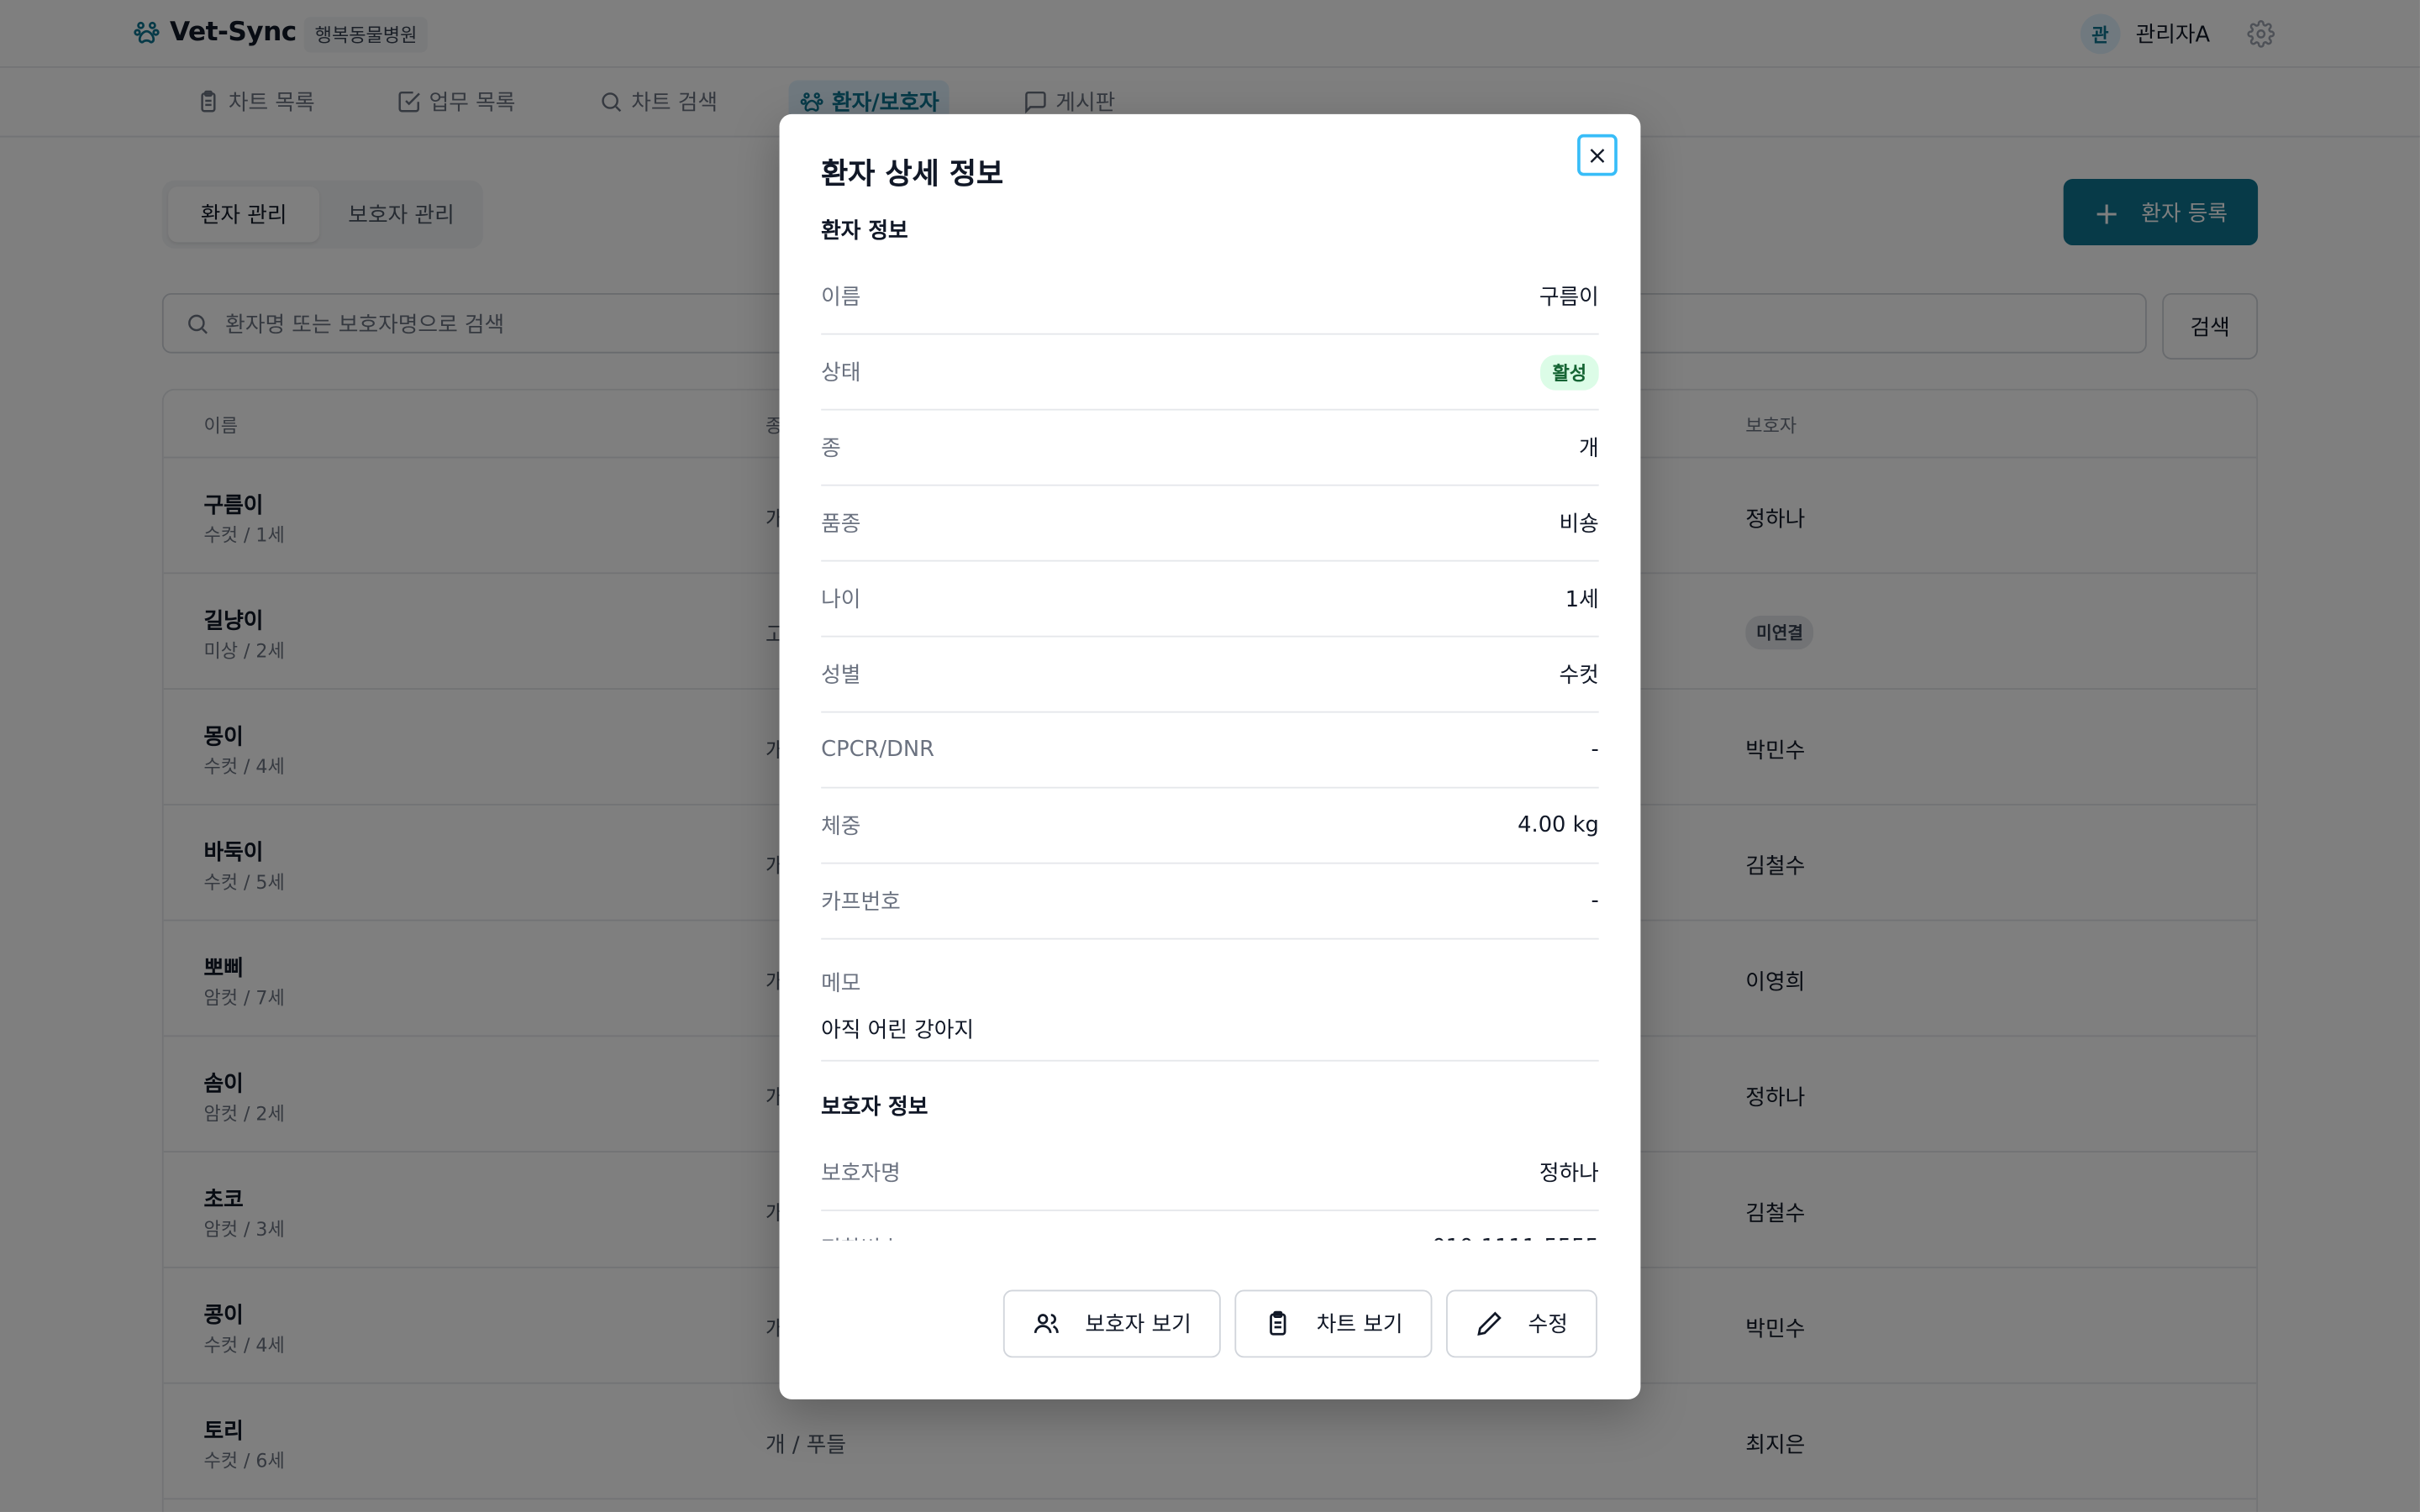 The width and height of the screenshot is (2420, 1512). Describe the element at coordinates (1489, 1323) in the screenshot. I see `pencil-icon` at that location.